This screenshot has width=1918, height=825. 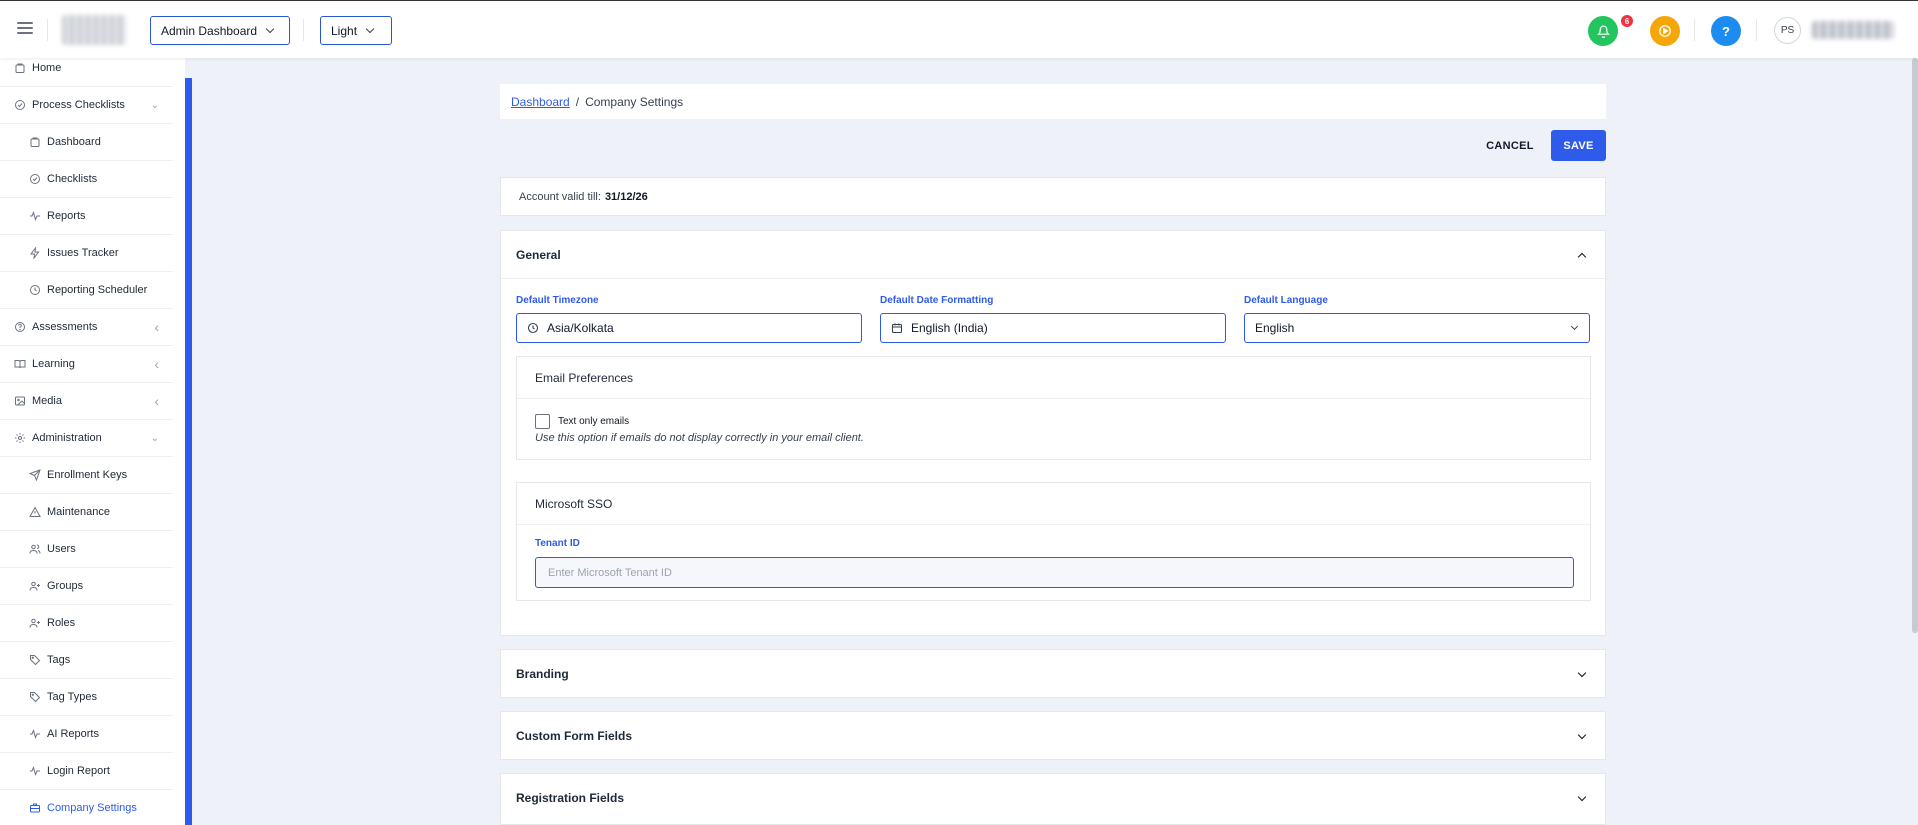 I want to click on sidebar-item-reporting-scheduler: Reporting Scheduler, so click(x=86, y=290).